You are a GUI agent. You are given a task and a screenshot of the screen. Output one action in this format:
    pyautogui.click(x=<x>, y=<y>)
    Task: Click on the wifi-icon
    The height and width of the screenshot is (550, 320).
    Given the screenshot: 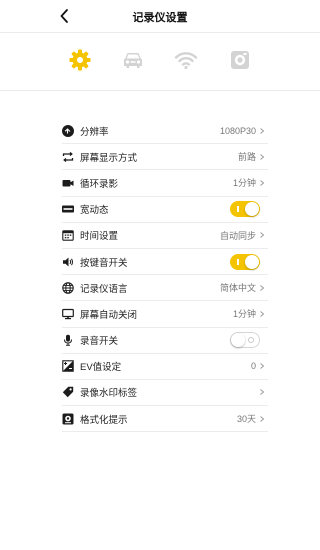 What is the action you would take?
    pyautogui.click(x=186, y=61)
    